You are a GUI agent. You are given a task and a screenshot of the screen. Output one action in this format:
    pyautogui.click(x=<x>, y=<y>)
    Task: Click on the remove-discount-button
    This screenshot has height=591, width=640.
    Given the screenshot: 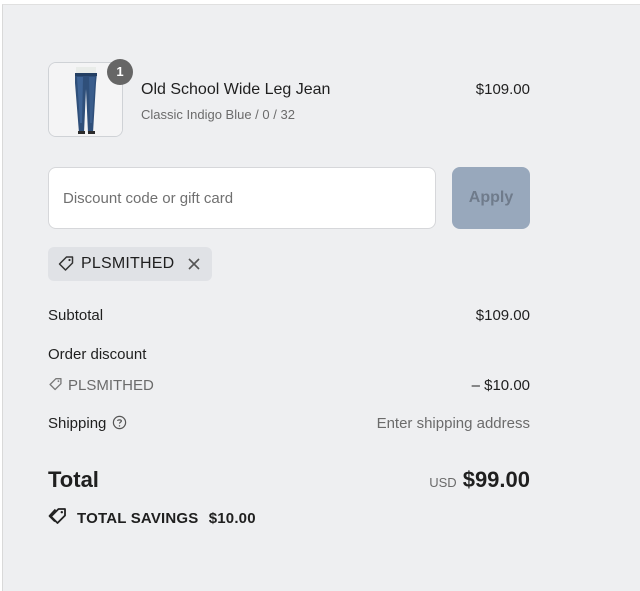 What is the action you would take?
    pyautogui.click(x=194, y=264)
    